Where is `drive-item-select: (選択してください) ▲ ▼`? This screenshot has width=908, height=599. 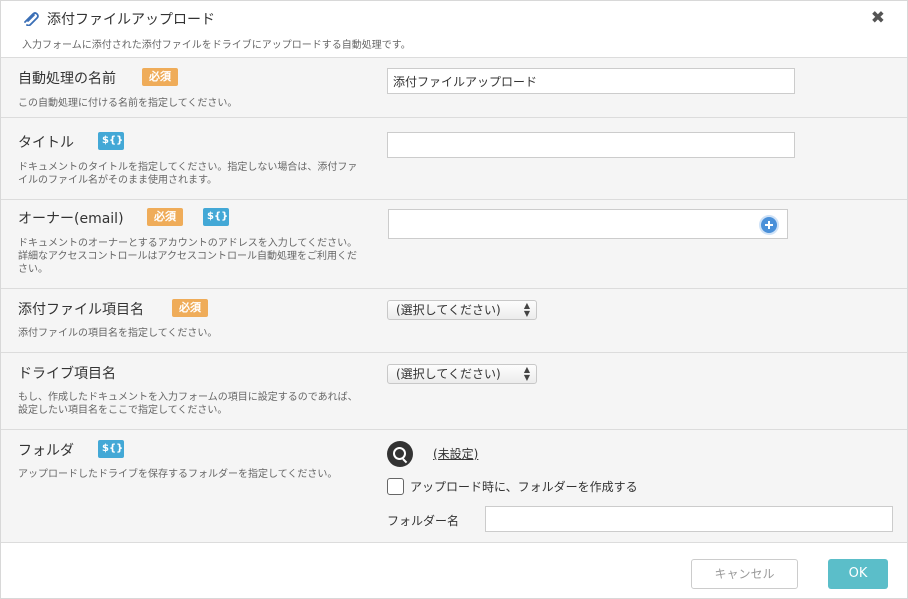
drive-item-select: (選択してください) ▲ ▼ is located at coordinates (462, 374).